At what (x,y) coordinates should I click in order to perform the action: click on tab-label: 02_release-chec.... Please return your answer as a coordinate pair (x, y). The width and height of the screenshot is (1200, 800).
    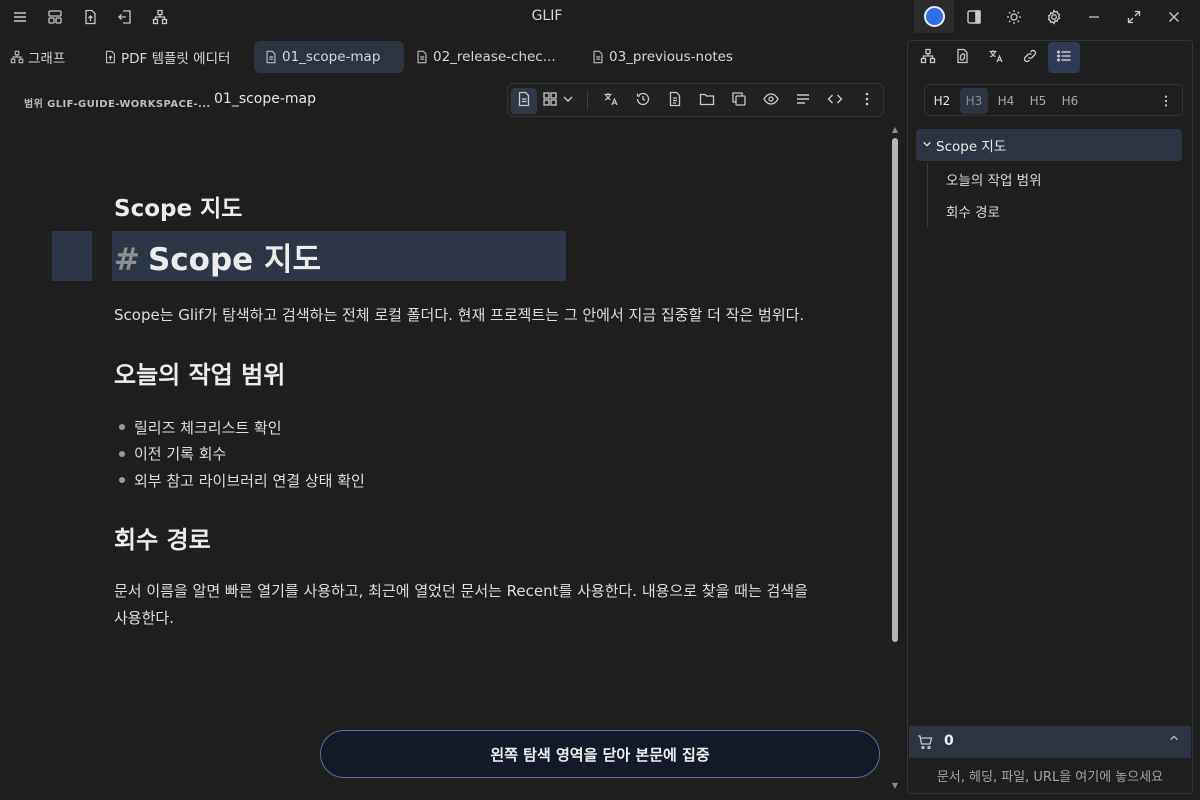
    Looking at the image, I should click on (494, 57).